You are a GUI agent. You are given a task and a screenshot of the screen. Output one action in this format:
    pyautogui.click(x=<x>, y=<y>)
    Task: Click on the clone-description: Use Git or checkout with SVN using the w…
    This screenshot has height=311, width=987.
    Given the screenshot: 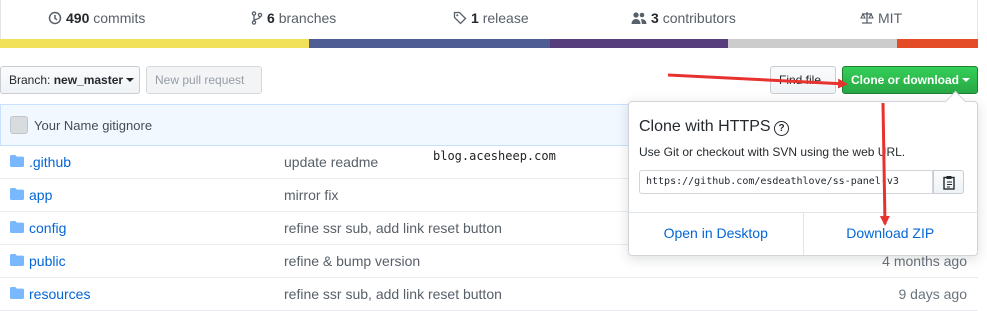 What is the action you would take?
    pyautogui.click(x=772, y=152)
    